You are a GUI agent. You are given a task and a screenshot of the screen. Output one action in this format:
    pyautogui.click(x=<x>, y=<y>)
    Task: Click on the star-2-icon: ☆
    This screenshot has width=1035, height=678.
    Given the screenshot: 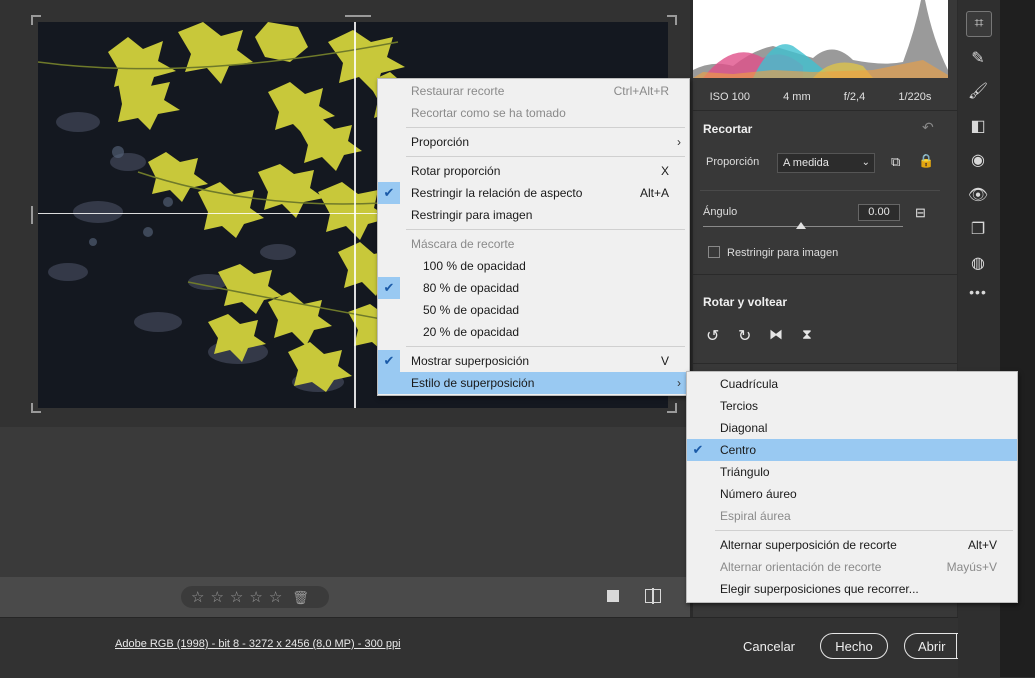 What is the action you would take?
    pyautogui.click(x=216, y=597)
    